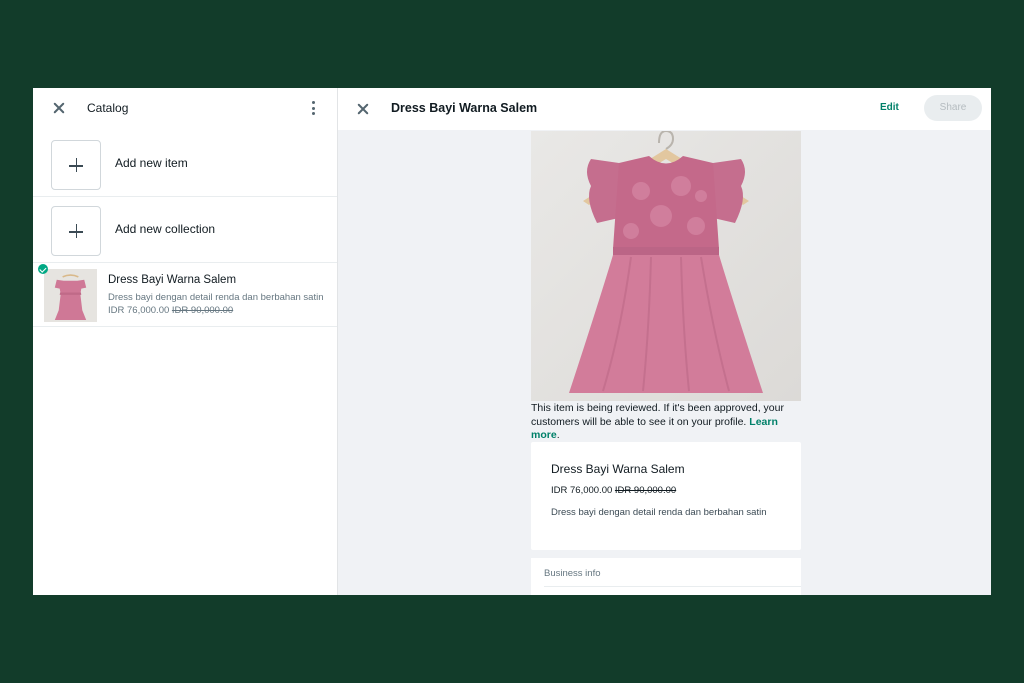  I want to click on business-info-card: Business info, so click(666, 576).